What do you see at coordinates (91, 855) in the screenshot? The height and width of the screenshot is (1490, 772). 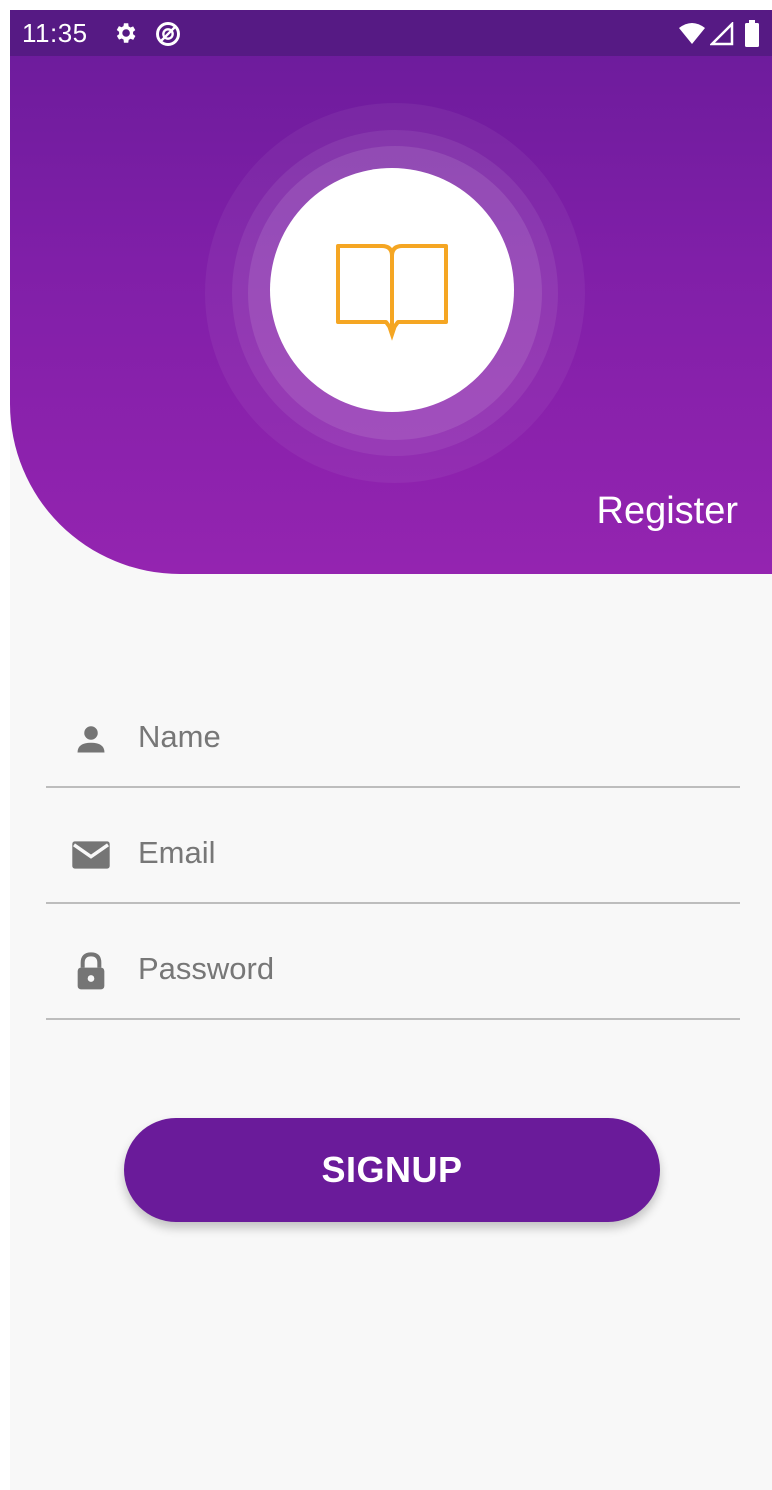 I see `mail-icon` at bounding box center [91, 855].